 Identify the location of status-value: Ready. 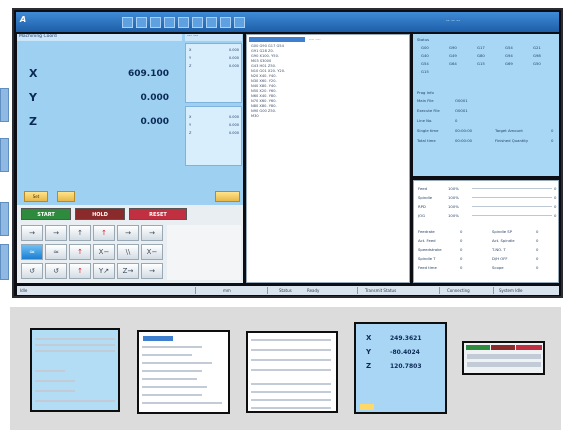
(313, 290).